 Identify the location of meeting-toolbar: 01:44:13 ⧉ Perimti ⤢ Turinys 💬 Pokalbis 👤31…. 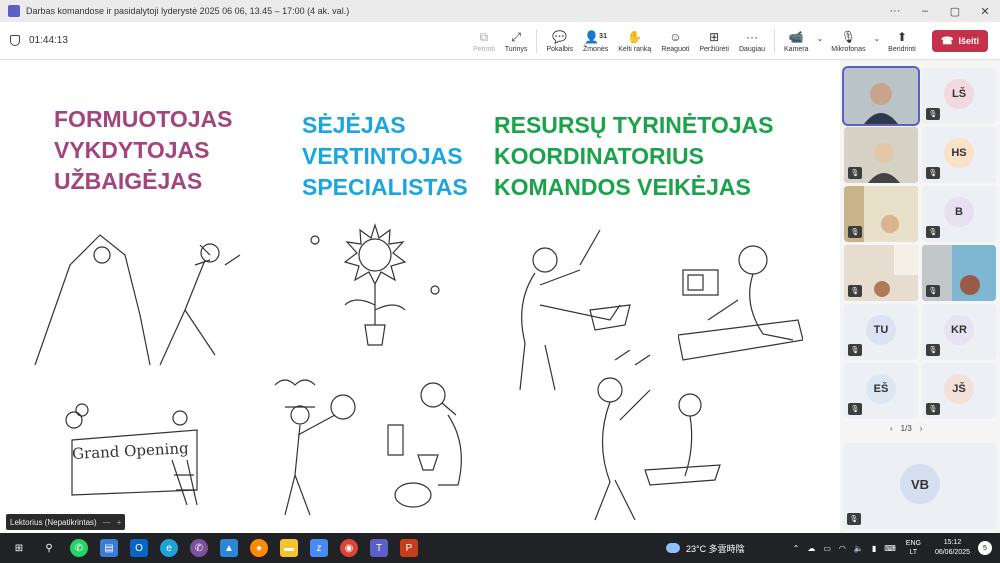
(500, 41).